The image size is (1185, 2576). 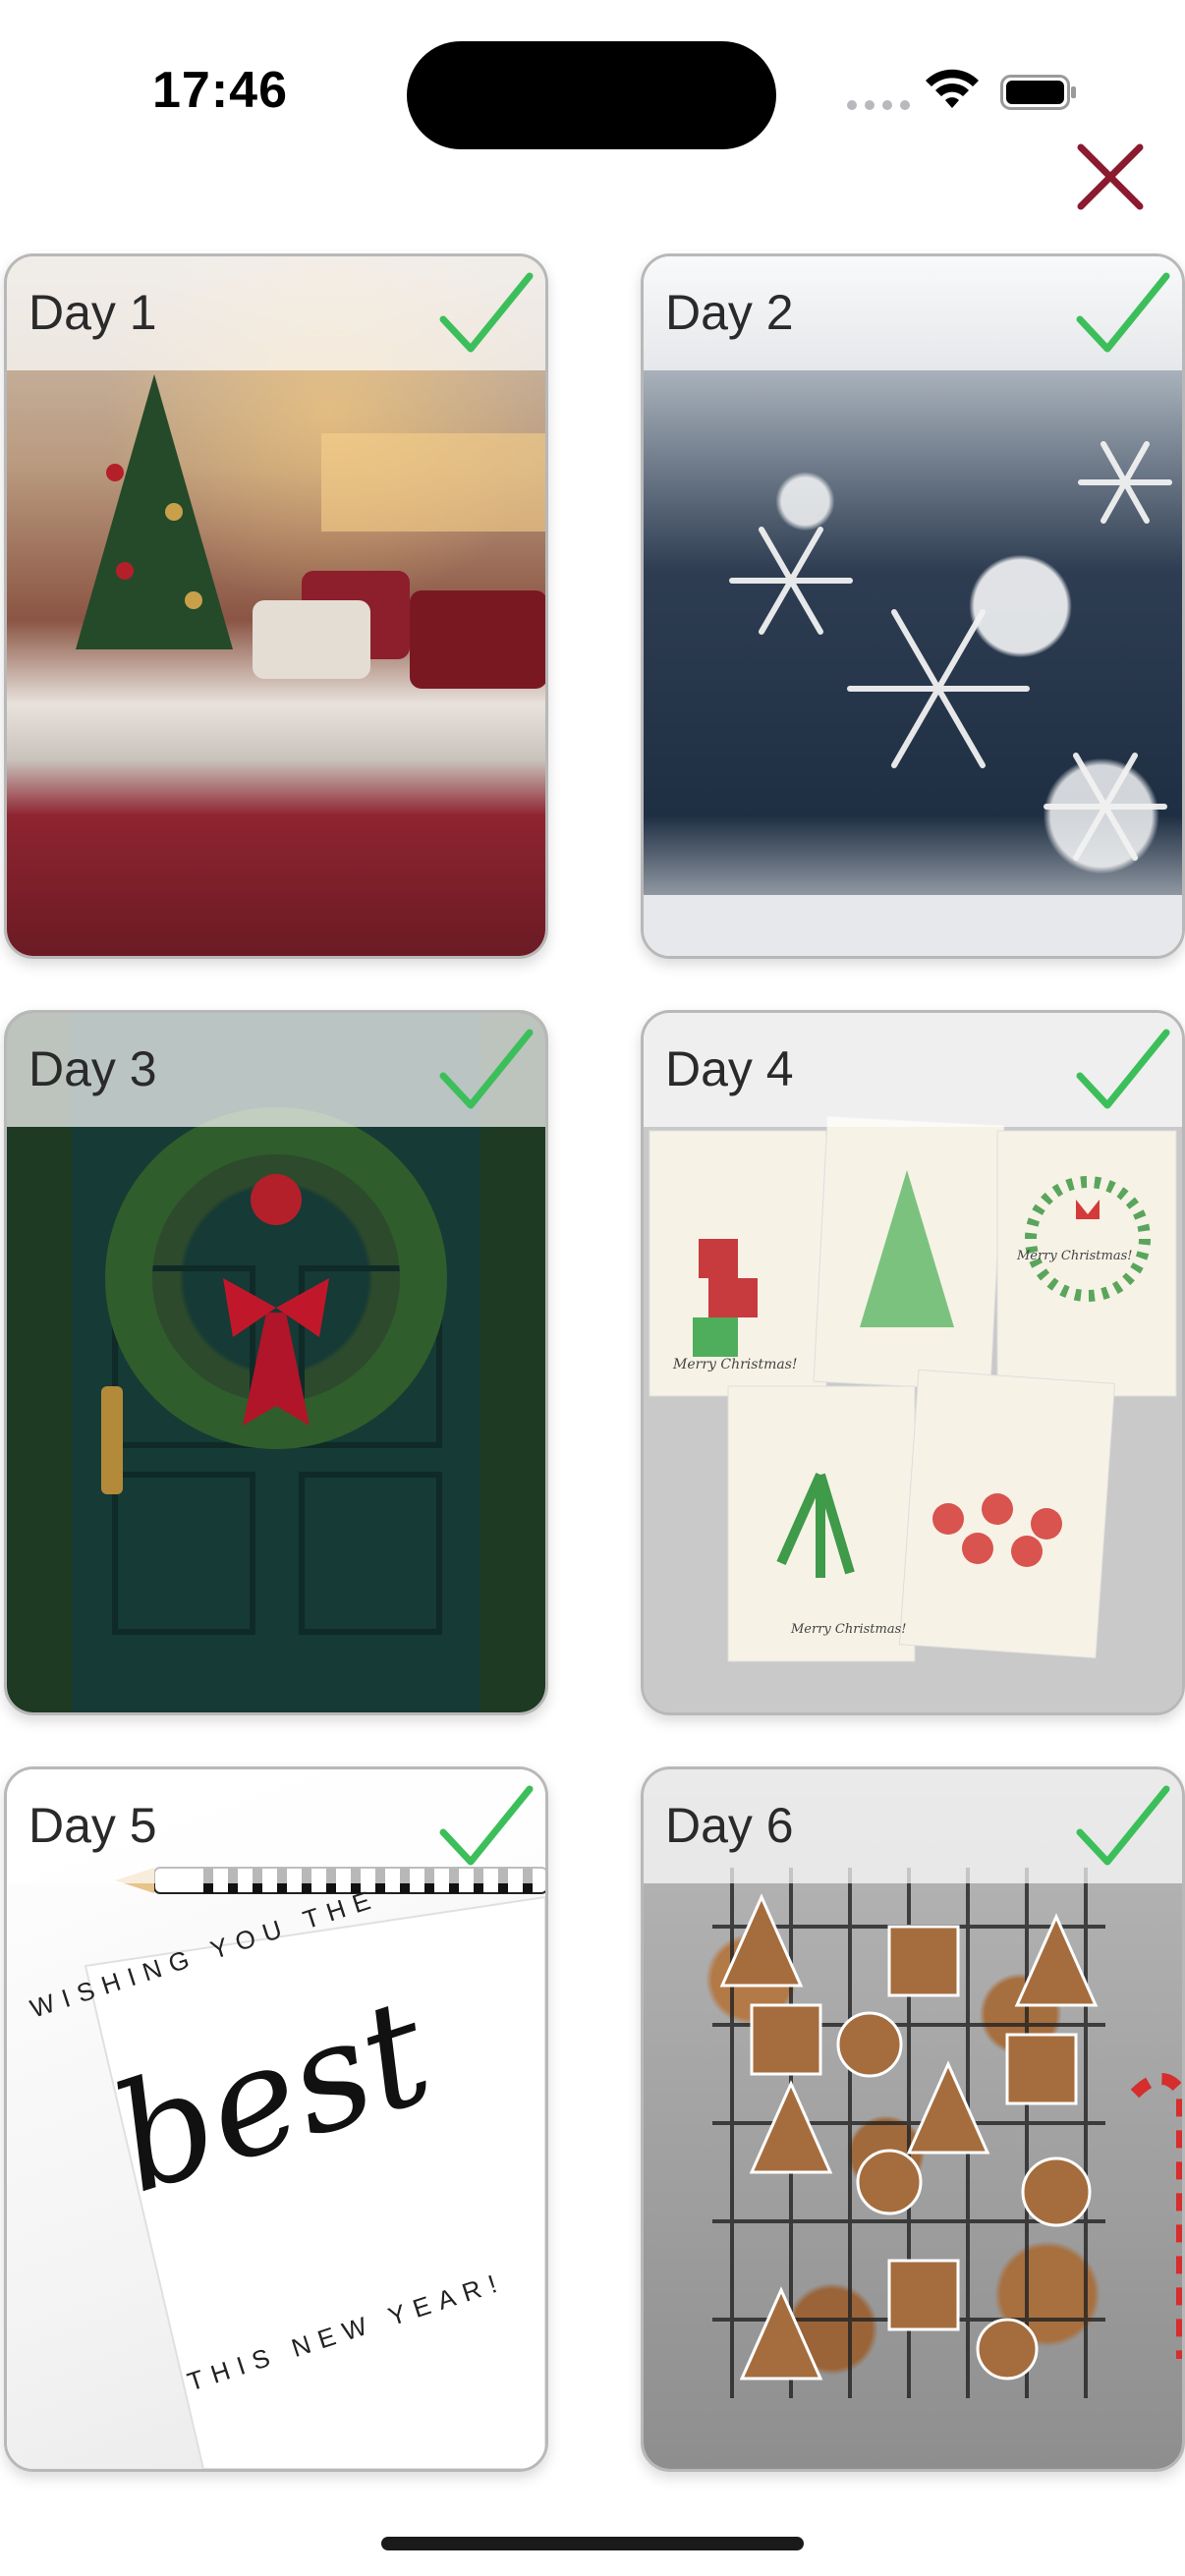 What do you see at coordinates (913, 606) in the screenshot?
I see `day-card-2: Day 2` at bounding box center [913, 606].